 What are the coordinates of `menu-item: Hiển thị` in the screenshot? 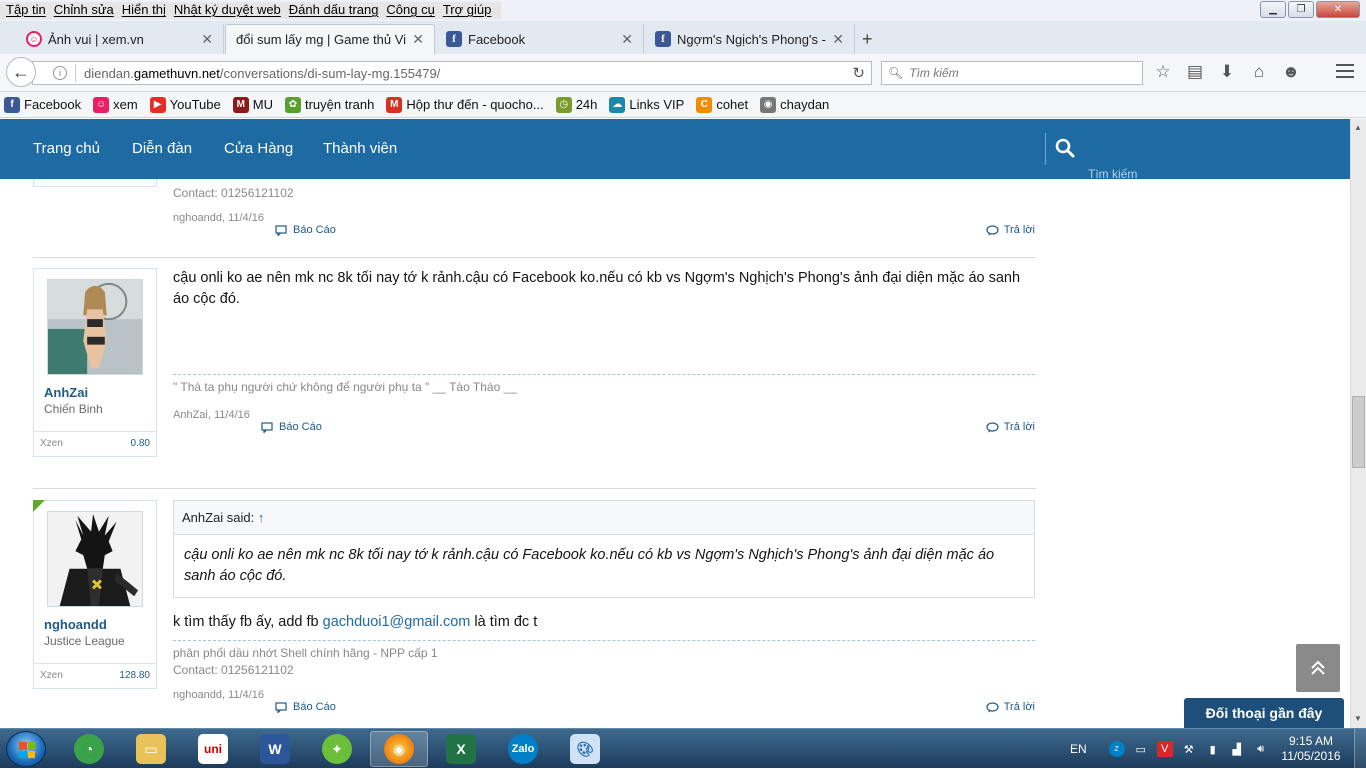 It's located at (146, 10).